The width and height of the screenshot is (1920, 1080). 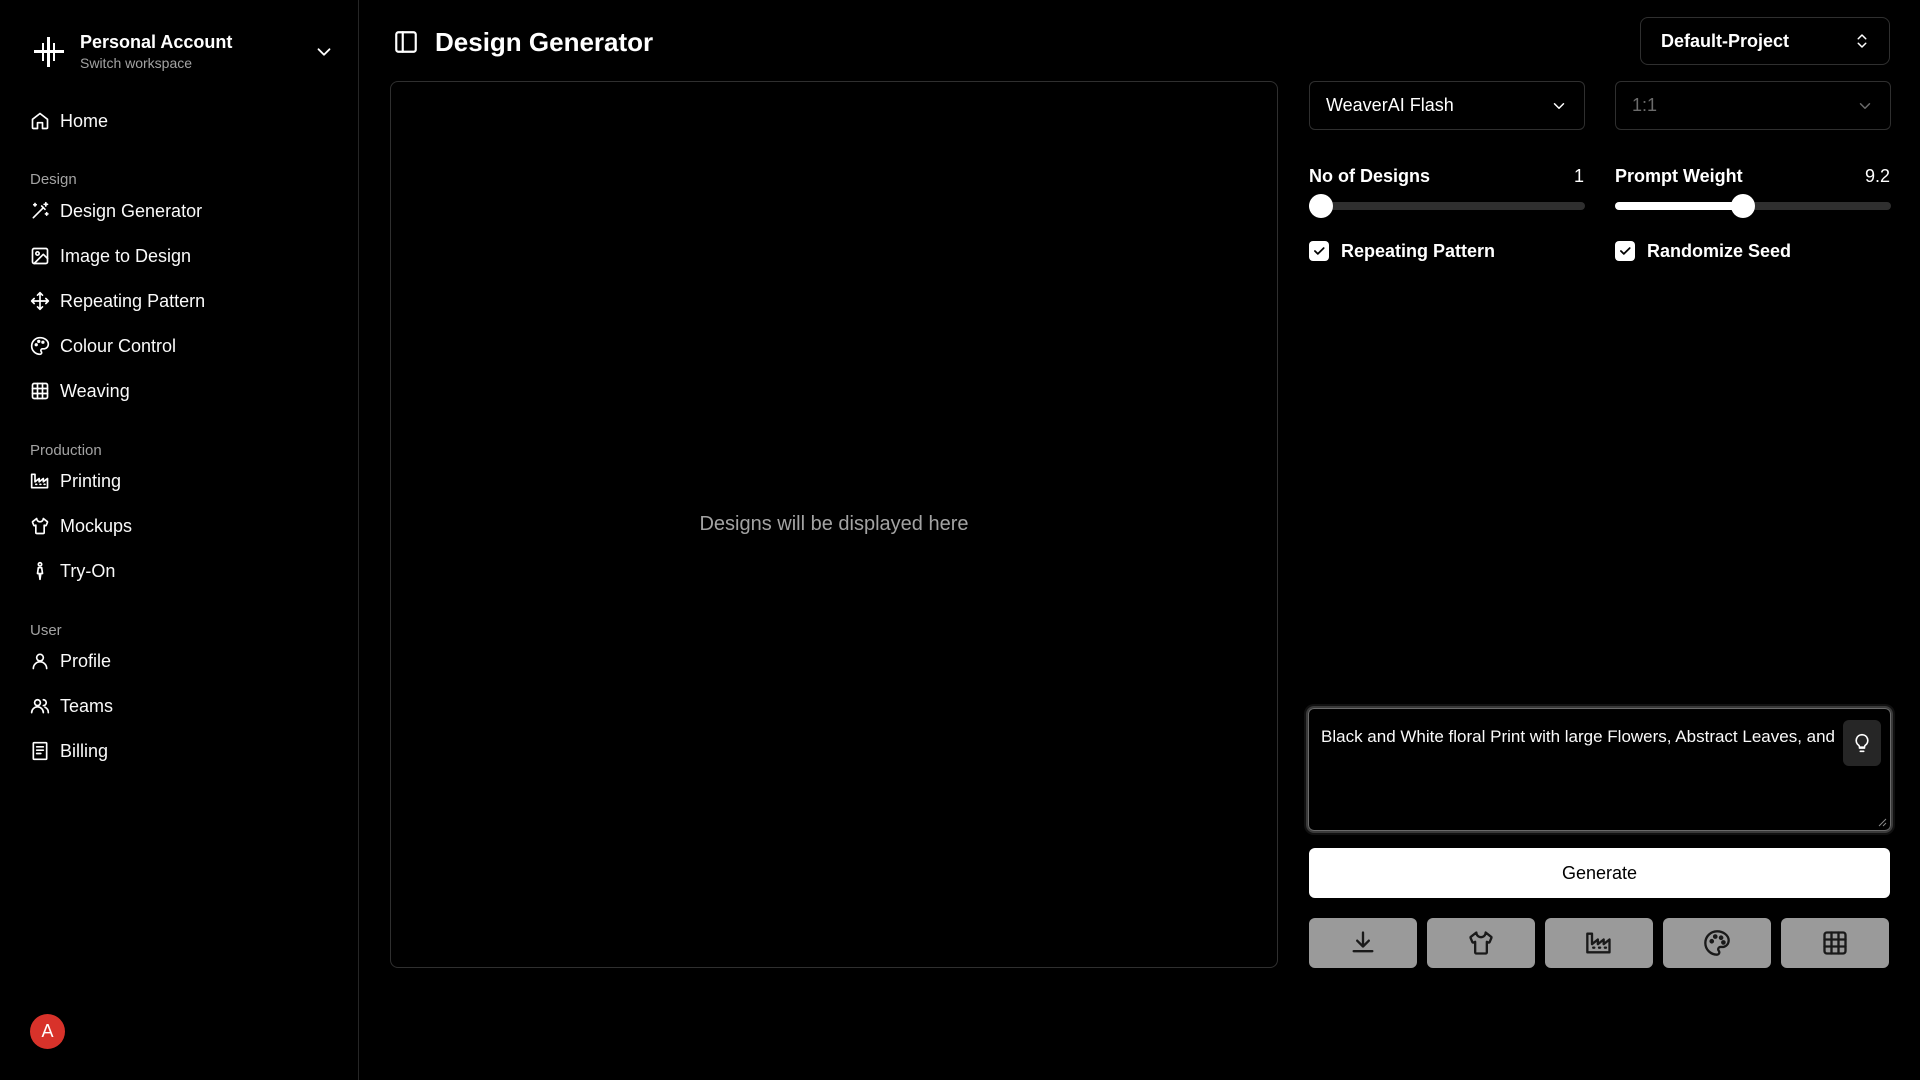 I want to click on aspect-ratio-select: 1:1, so click(x=1753, y=105).